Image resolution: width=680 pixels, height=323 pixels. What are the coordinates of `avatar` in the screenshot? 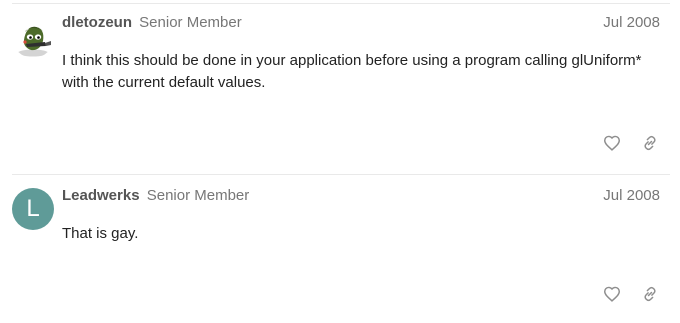 It's located at (33, 37).